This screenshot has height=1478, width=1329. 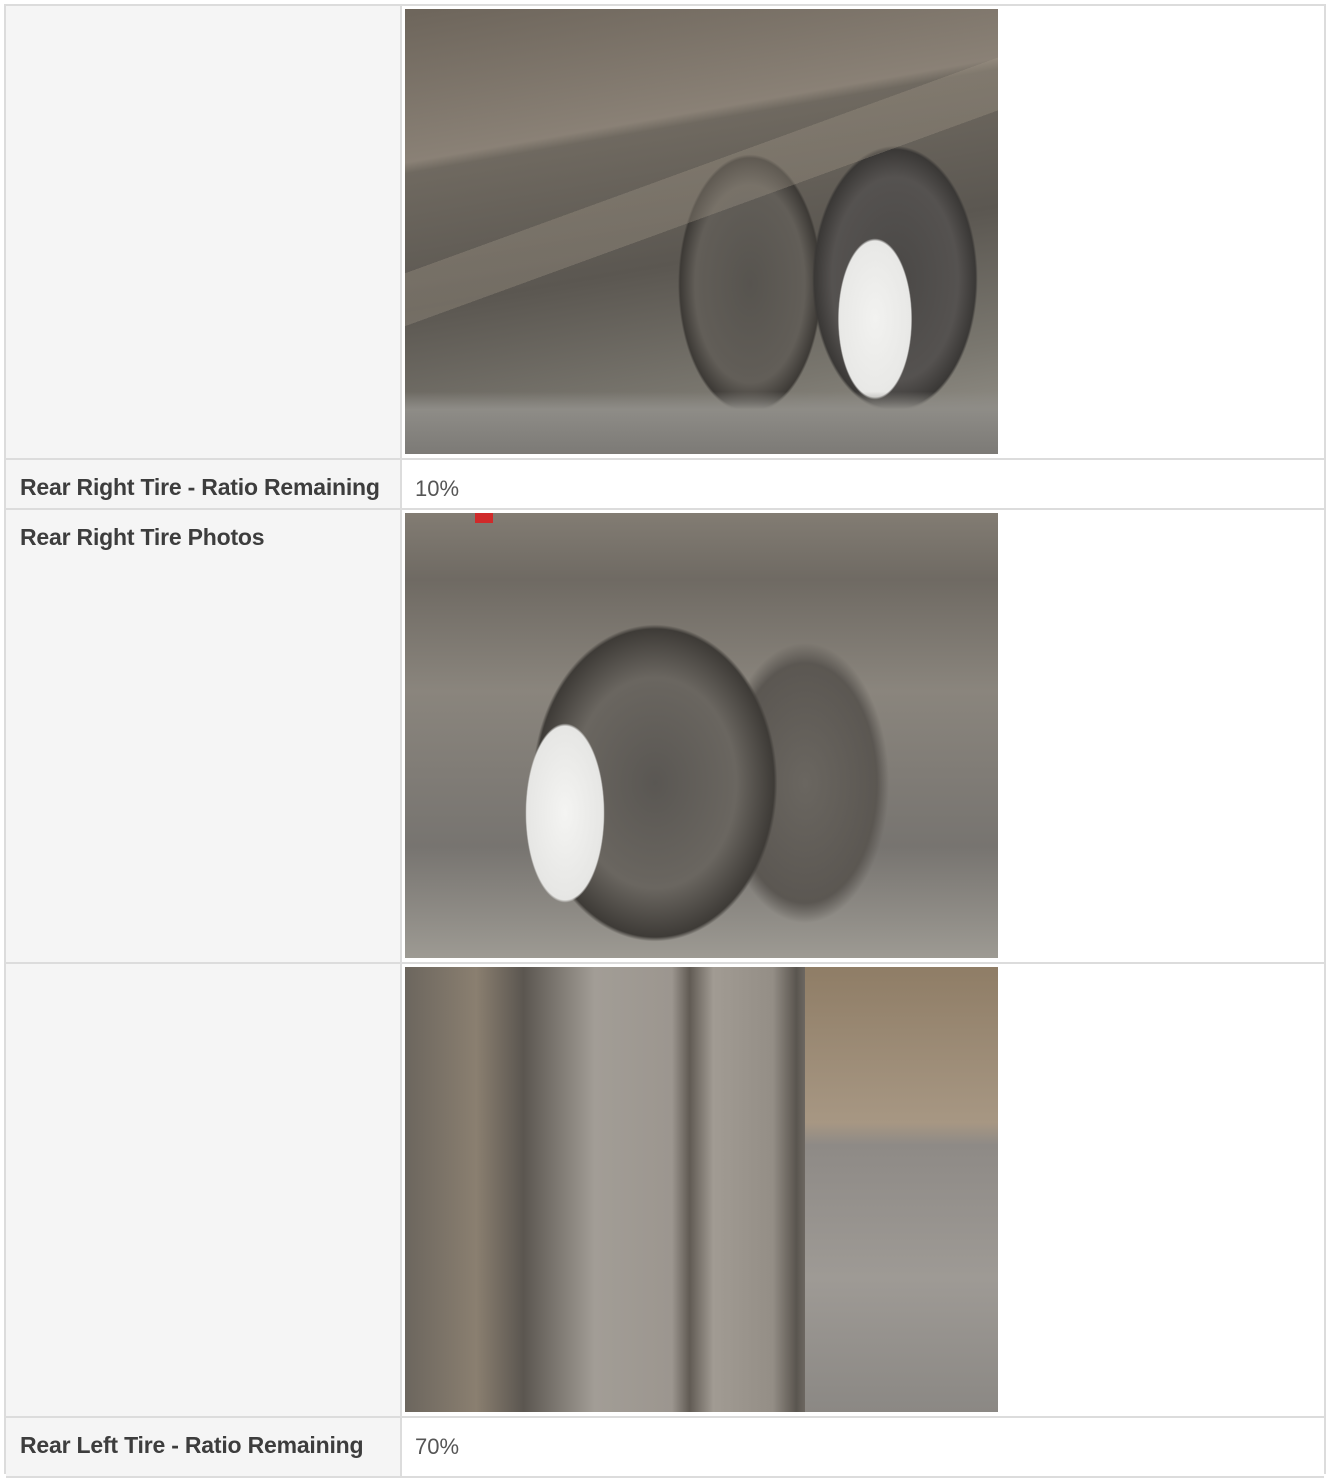 What do you see at coordinates (665, 485) in the screenshot?
I see `table-row: Rear Right Tire - Ratio Remaining 10%` at bounding box center [665, 485].